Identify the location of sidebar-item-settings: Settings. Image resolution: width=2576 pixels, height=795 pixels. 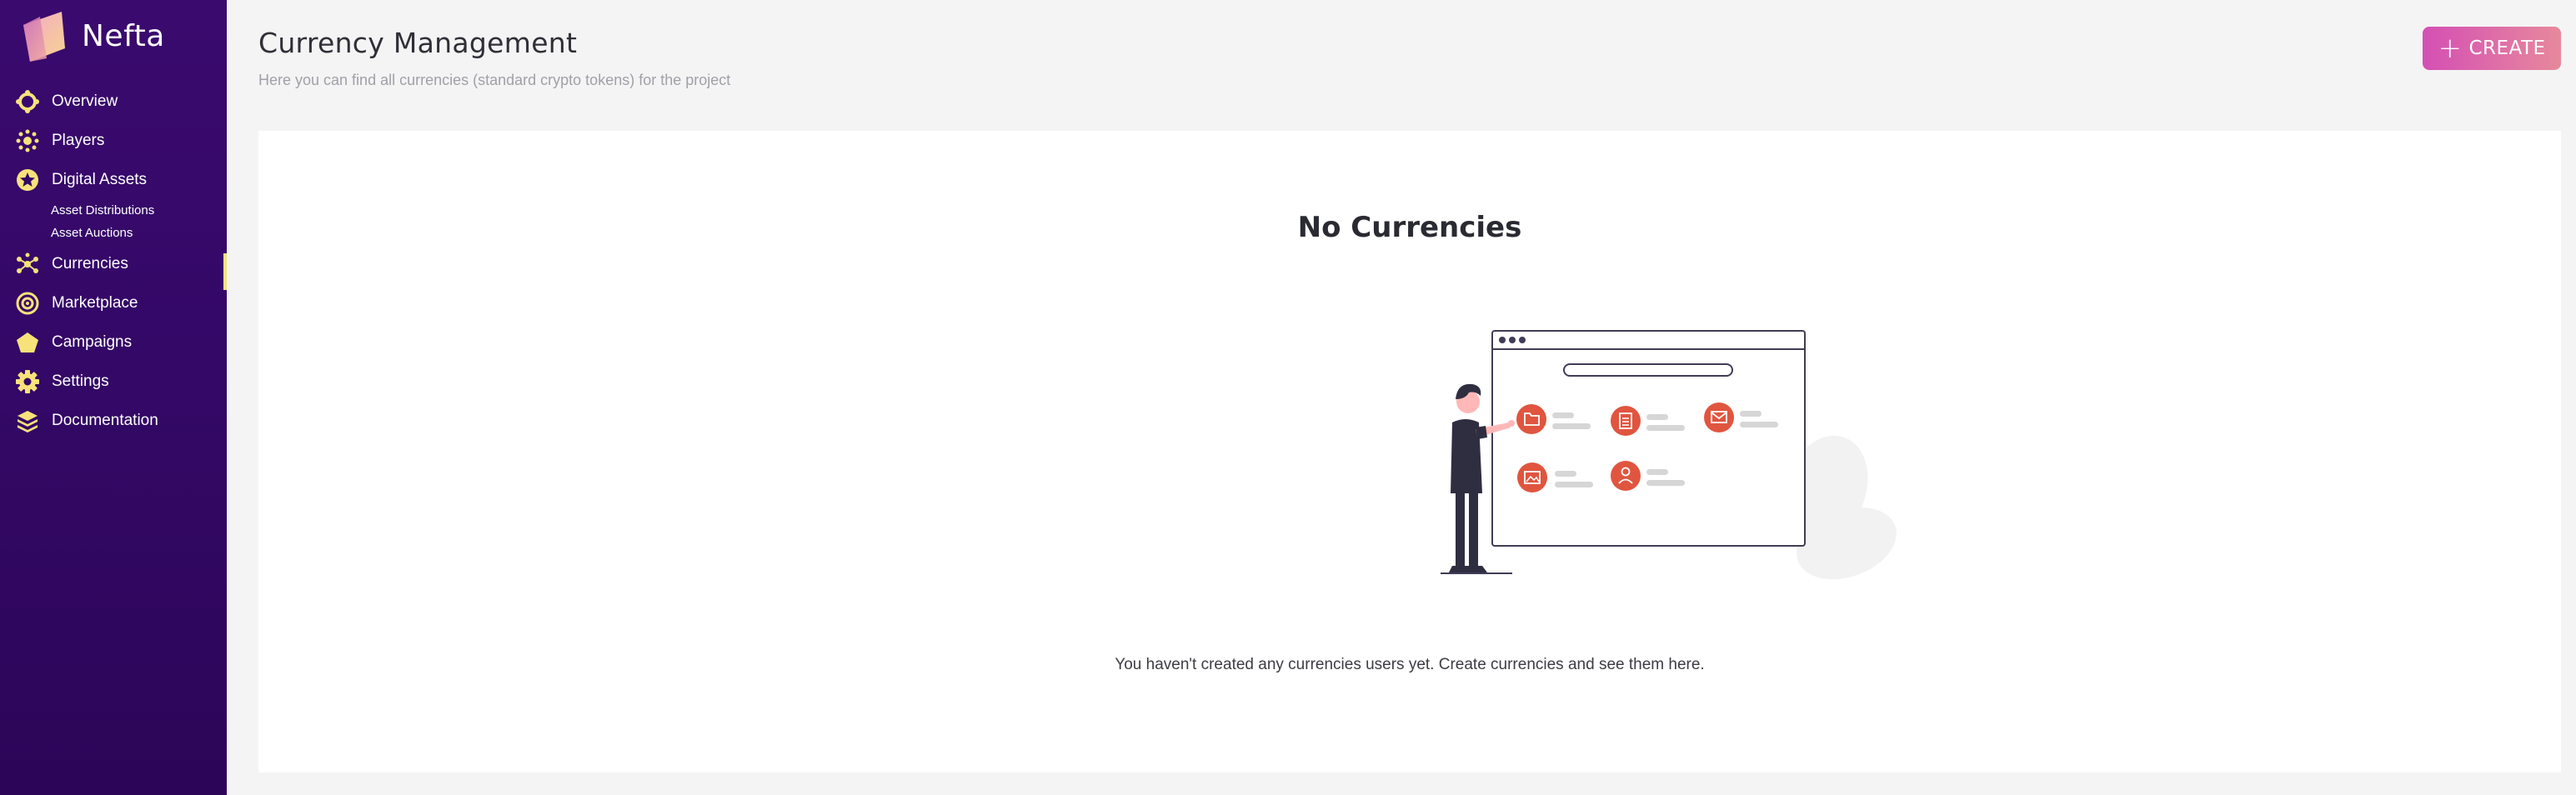
(113, 381).